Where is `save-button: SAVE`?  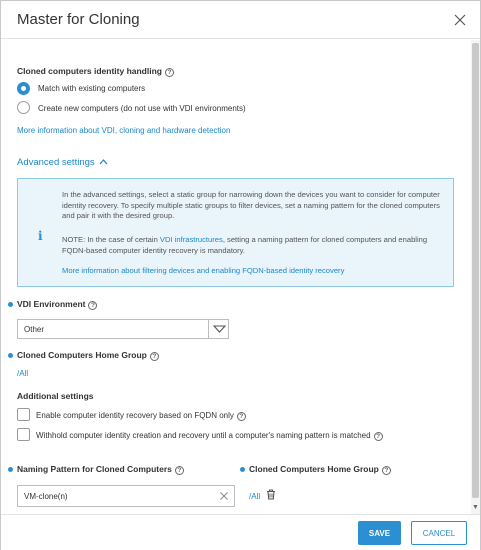
save-button: SAVE is located at coordinates (379, 533).